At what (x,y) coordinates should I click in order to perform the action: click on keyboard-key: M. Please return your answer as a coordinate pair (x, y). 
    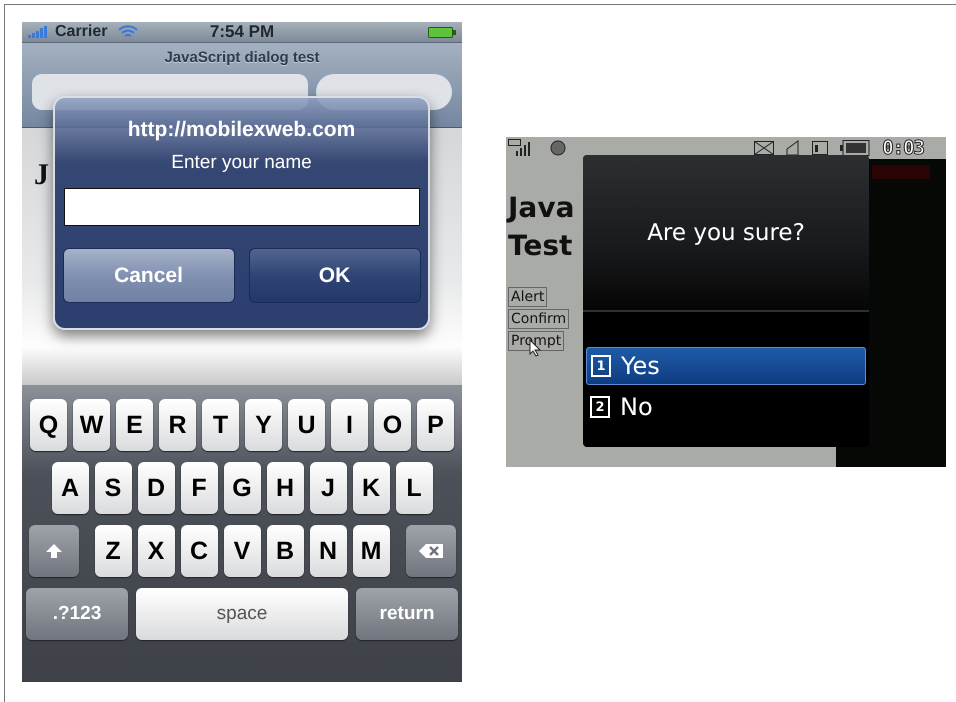
    Looking at the image, I should click on (371, 551).